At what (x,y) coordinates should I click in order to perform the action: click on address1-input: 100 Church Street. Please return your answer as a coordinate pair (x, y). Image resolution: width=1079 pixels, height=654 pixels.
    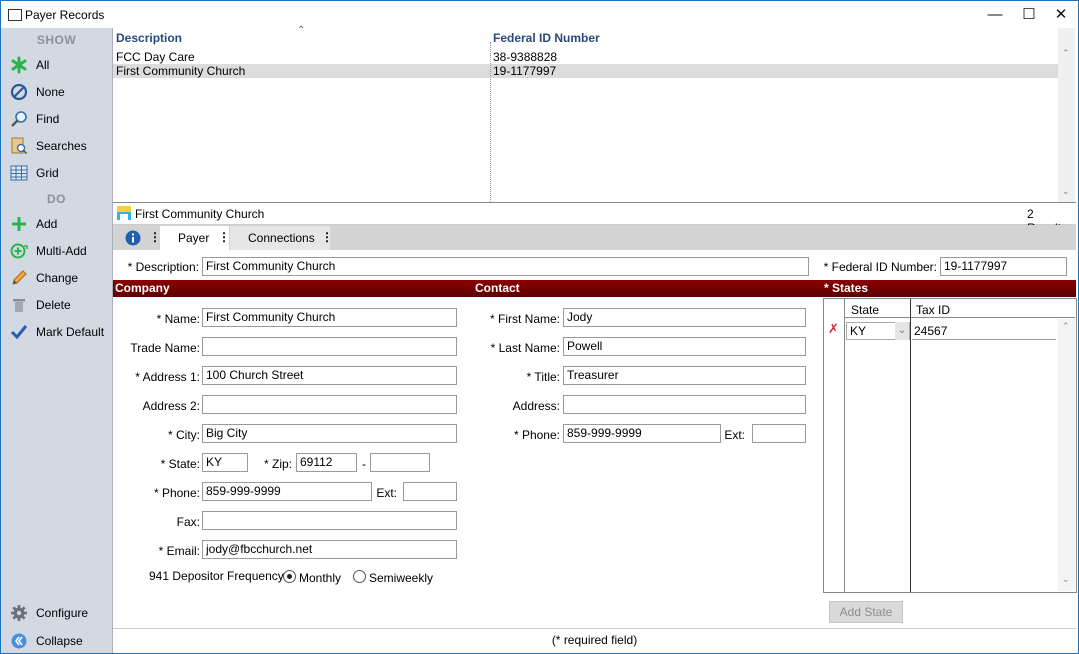
    Looking at the image, I should click on (329, 375).